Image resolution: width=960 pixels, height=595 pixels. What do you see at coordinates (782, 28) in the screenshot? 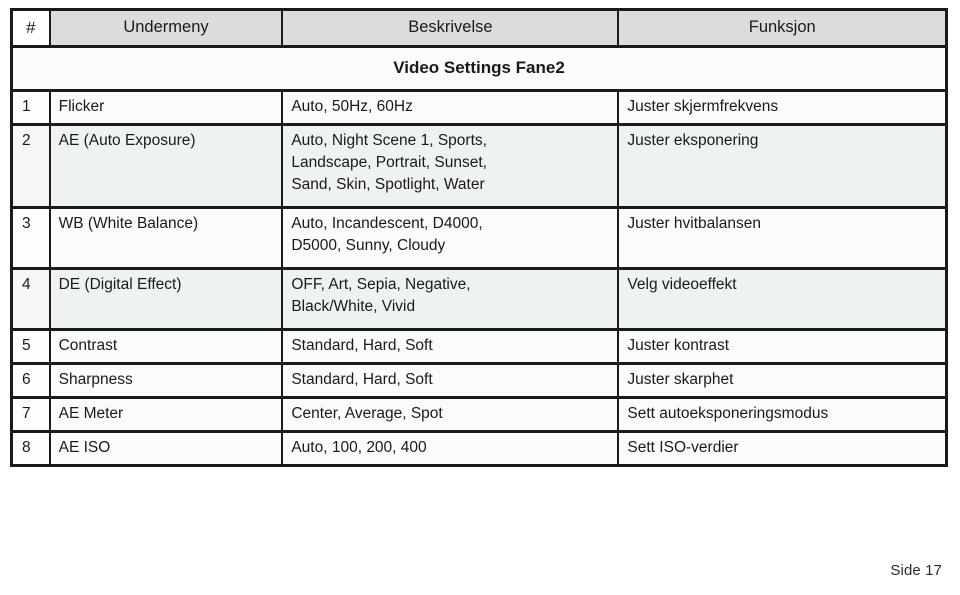
I see `column-header-funksjon: Funksjon` at bounding box center [782, 28].